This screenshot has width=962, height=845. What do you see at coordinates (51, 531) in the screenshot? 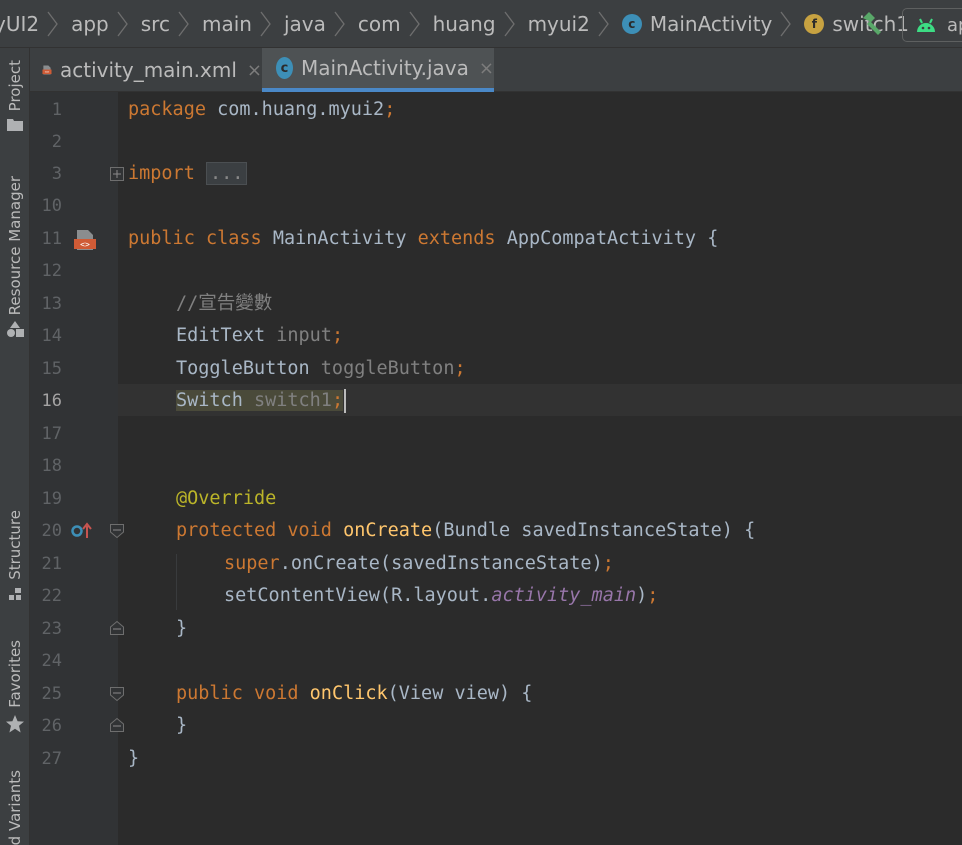
I see `line-number: 20` at bounding box center [51, 531].